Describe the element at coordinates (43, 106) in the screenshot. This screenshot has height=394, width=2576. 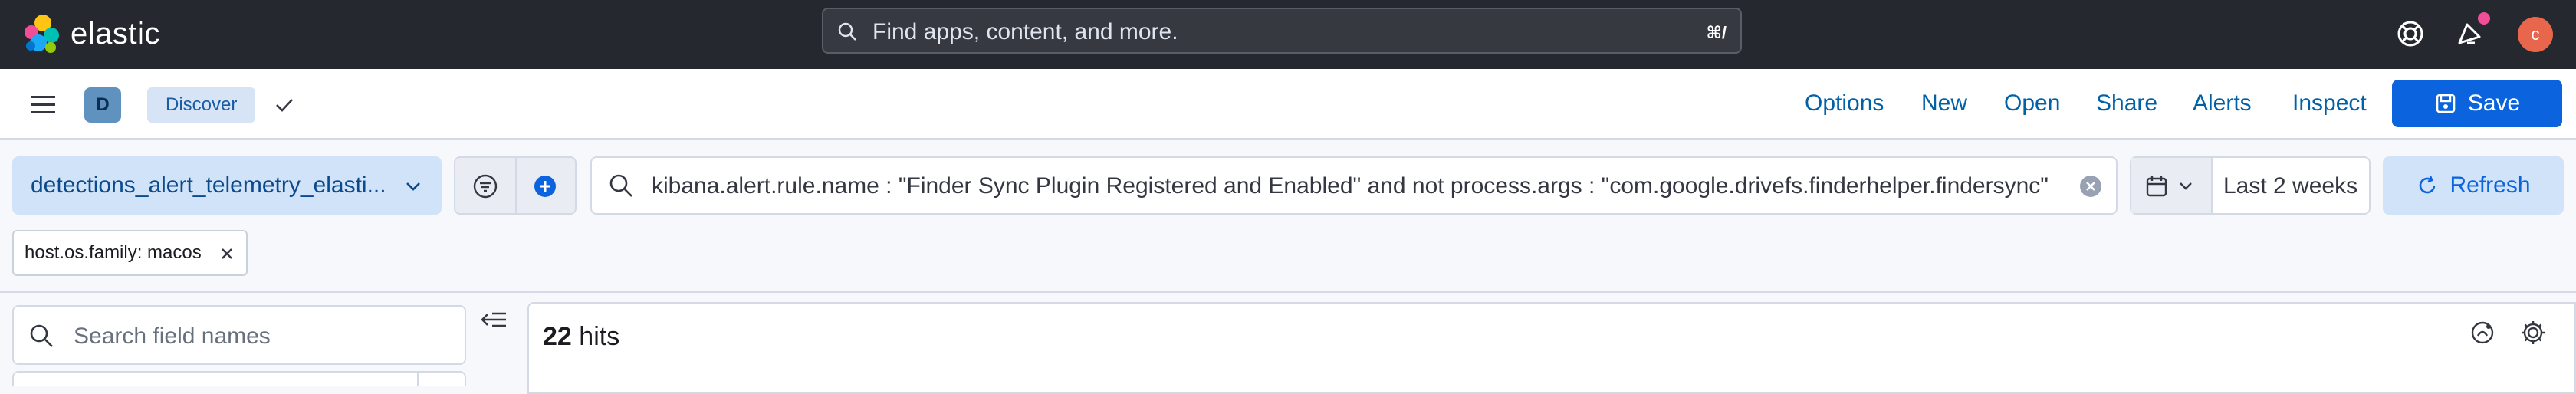
I see `menu-icon` at that location.